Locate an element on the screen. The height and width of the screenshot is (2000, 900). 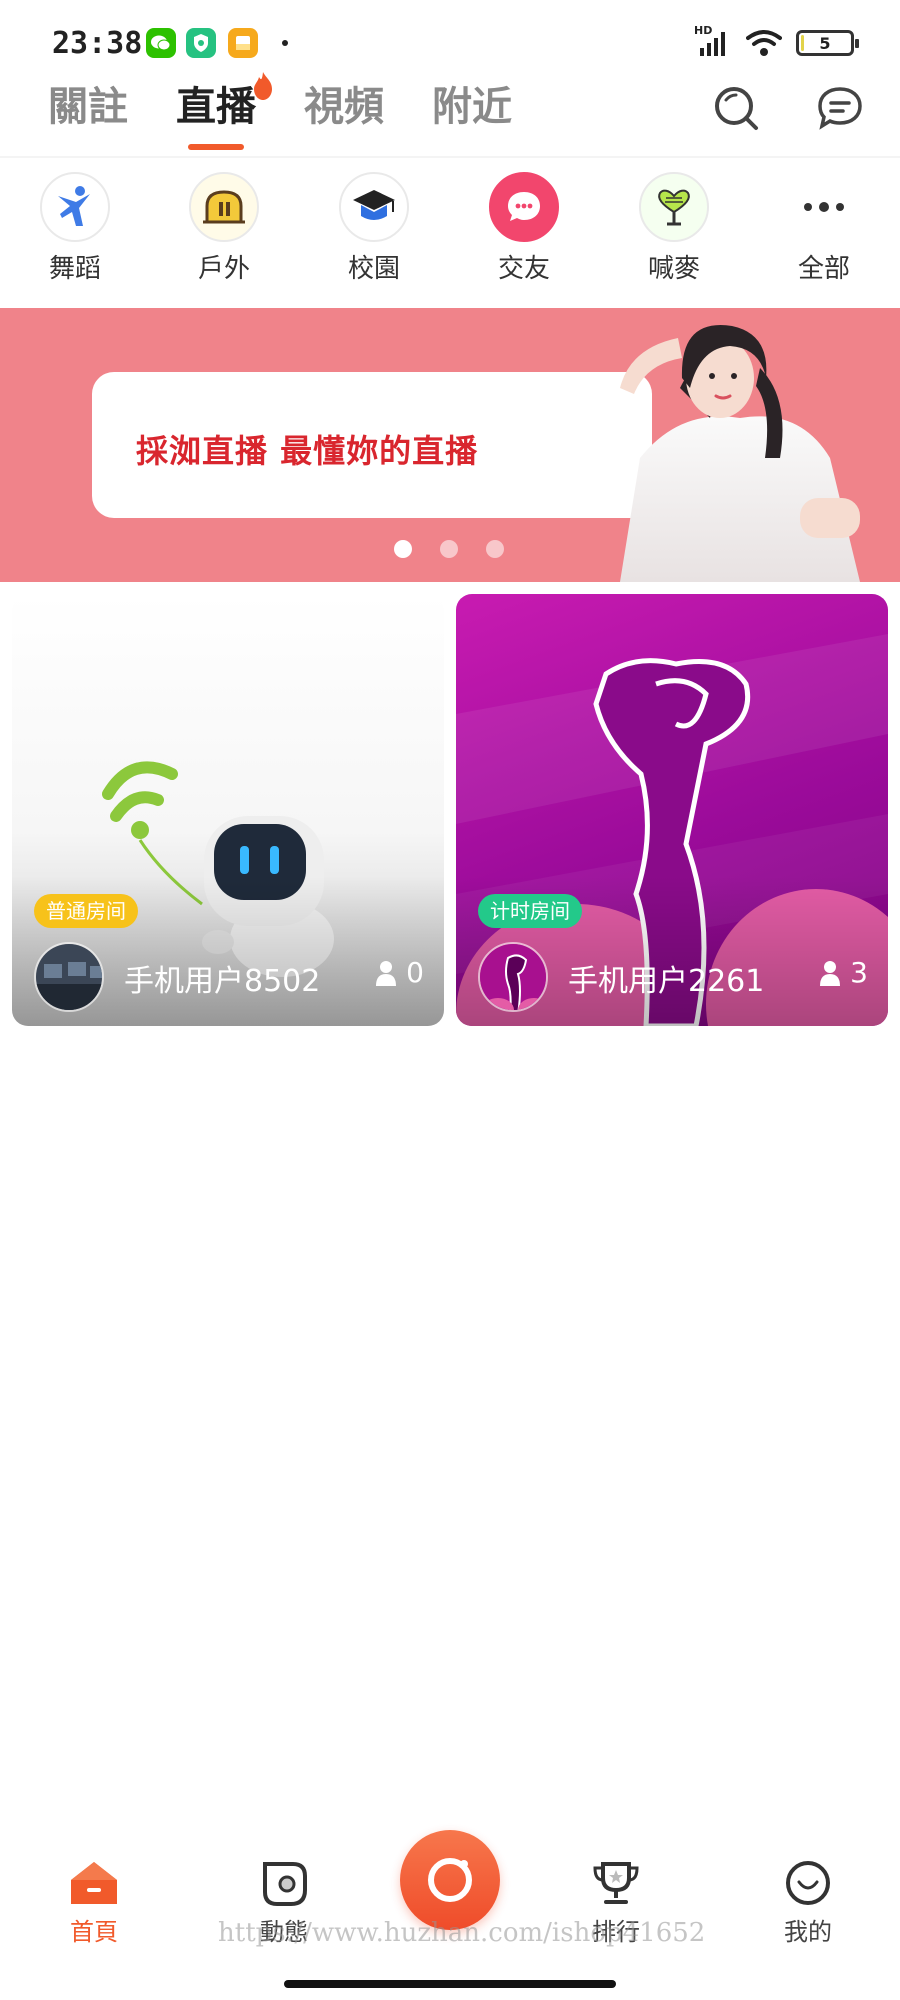
category-mc: 喊麥 is located at coordinates (674, 228).